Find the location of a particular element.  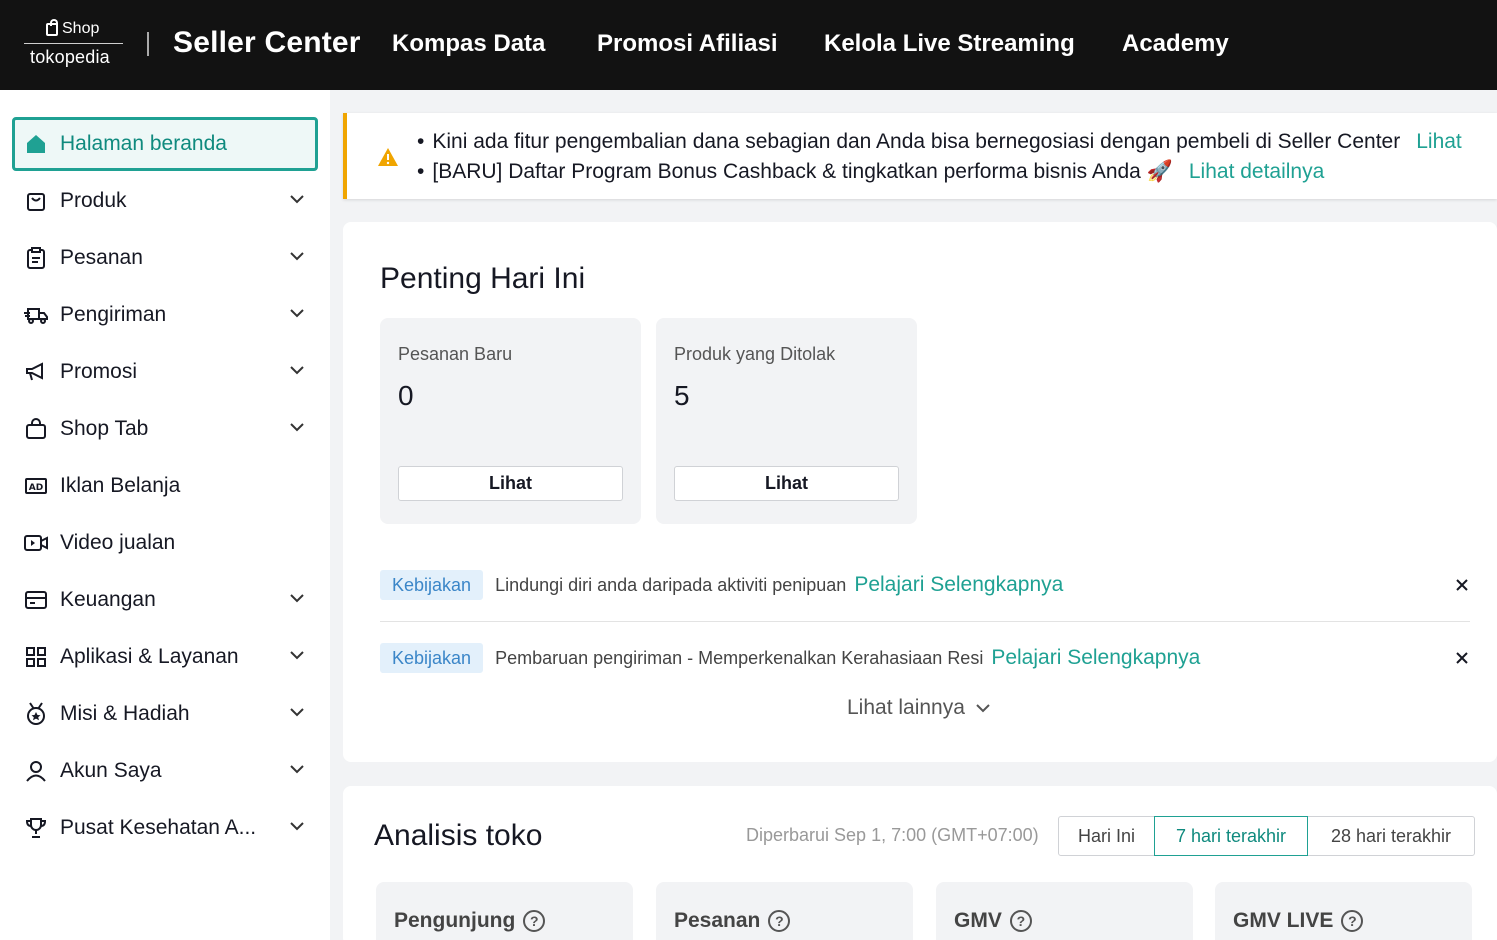

nav-promosi-afiliasi: Promosi Afiliasi is located at coordinates (687, 44).